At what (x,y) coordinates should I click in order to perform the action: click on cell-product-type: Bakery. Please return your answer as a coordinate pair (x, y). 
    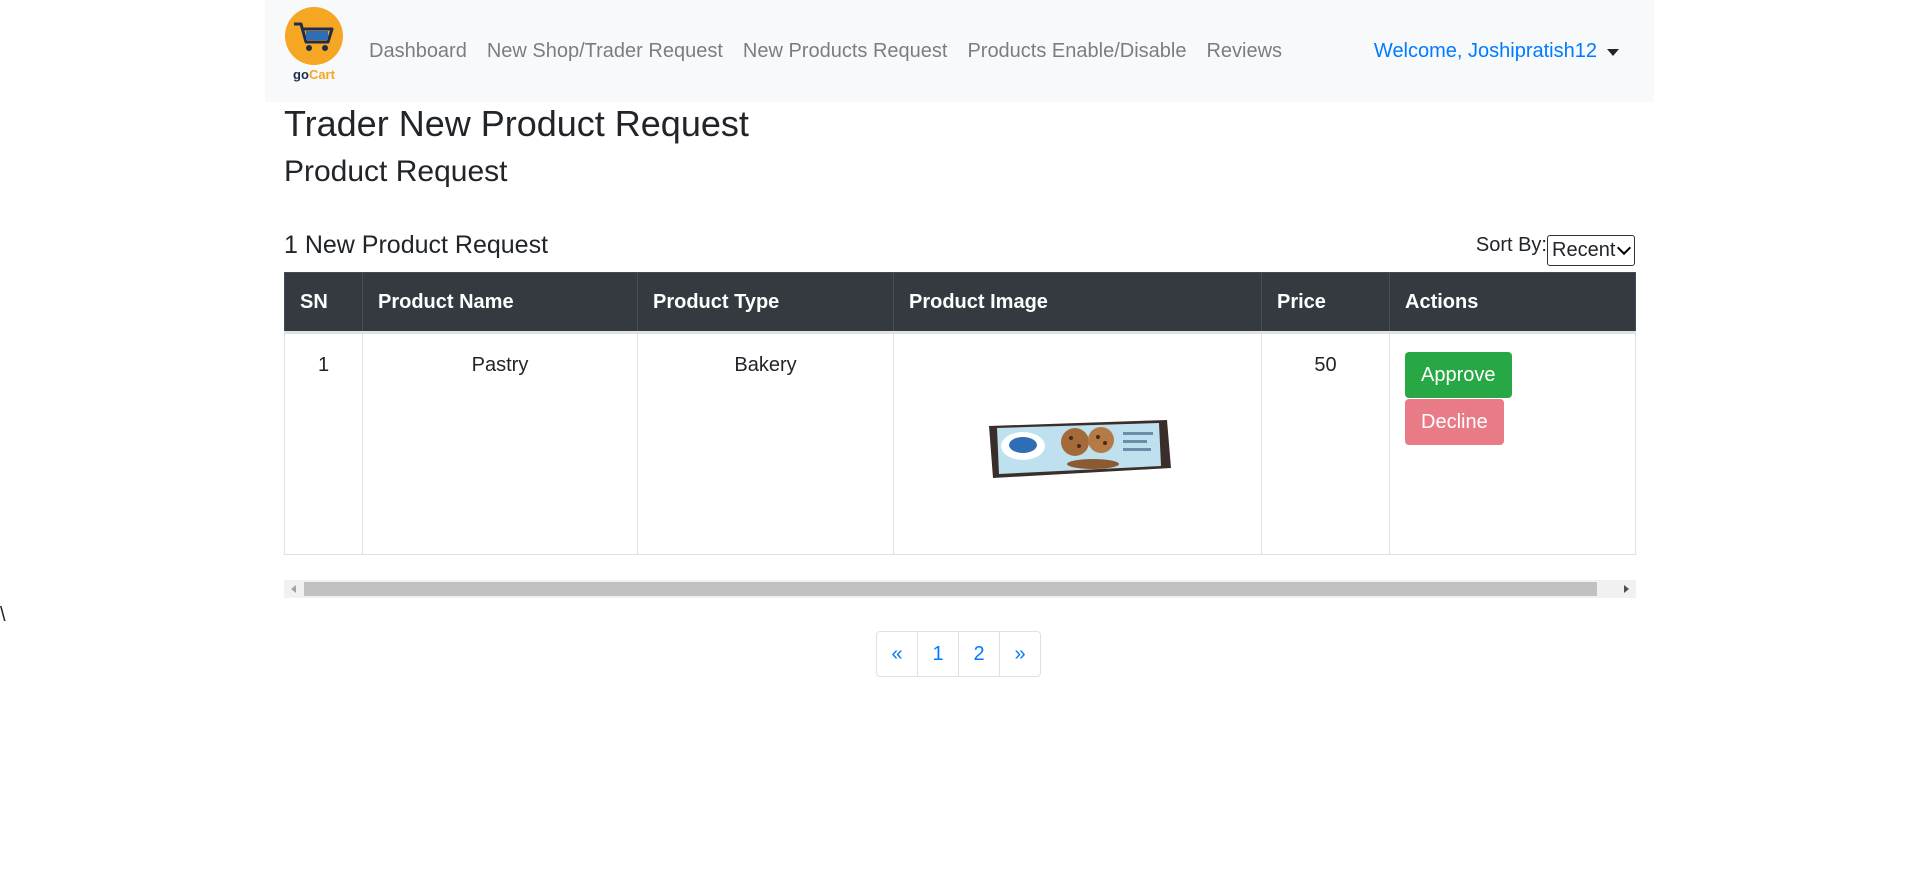
    Looking at the image, I should click on (765, 443).